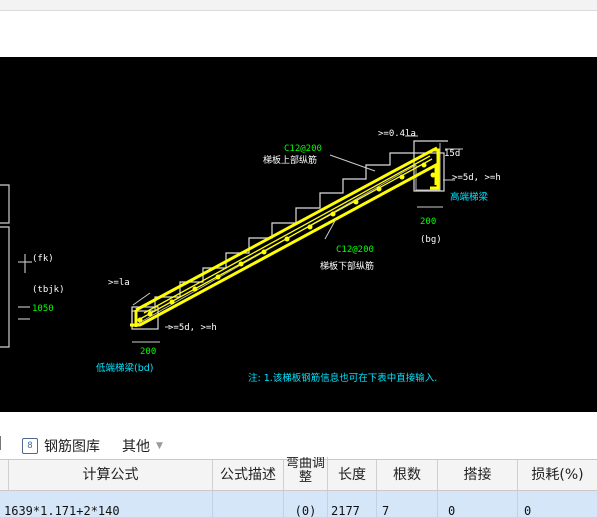 This screenshot has height=517, width=597. Describe the element at coordinates (136, 447) in the screenshot. I see `other-menu-label: 其他` at that location.